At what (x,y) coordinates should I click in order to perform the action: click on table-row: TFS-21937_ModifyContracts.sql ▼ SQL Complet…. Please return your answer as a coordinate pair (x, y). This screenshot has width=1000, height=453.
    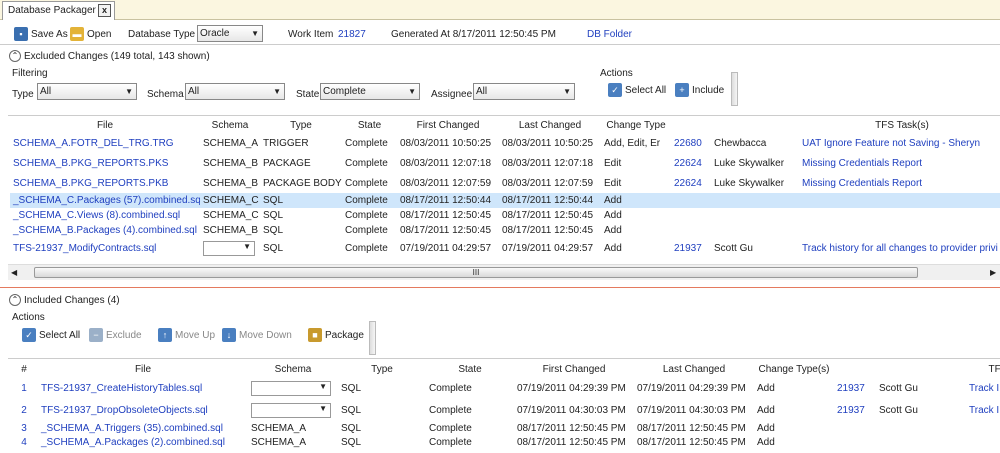
    Looking at the image, I should click on (505, 248).